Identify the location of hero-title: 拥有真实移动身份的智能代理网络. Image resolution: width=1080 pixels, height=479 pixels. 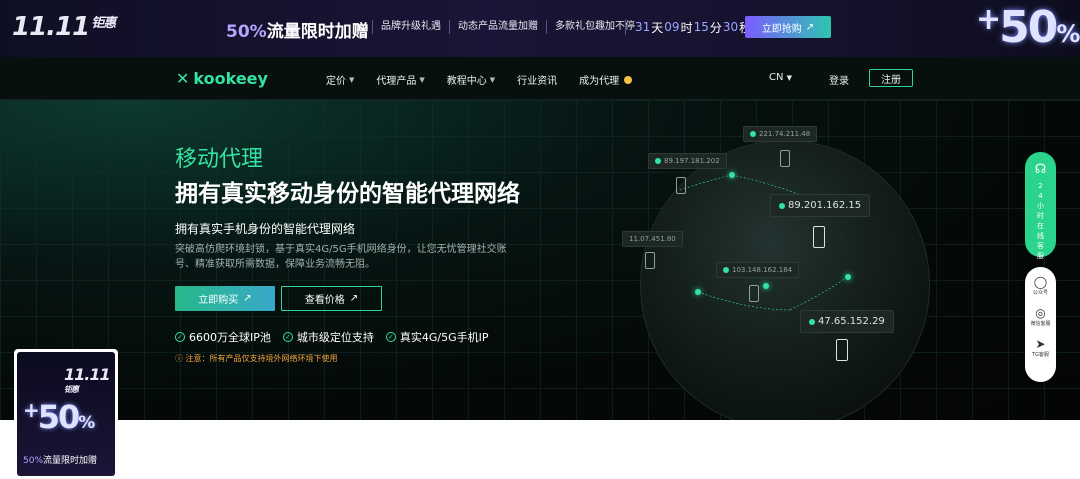
(347, 194).